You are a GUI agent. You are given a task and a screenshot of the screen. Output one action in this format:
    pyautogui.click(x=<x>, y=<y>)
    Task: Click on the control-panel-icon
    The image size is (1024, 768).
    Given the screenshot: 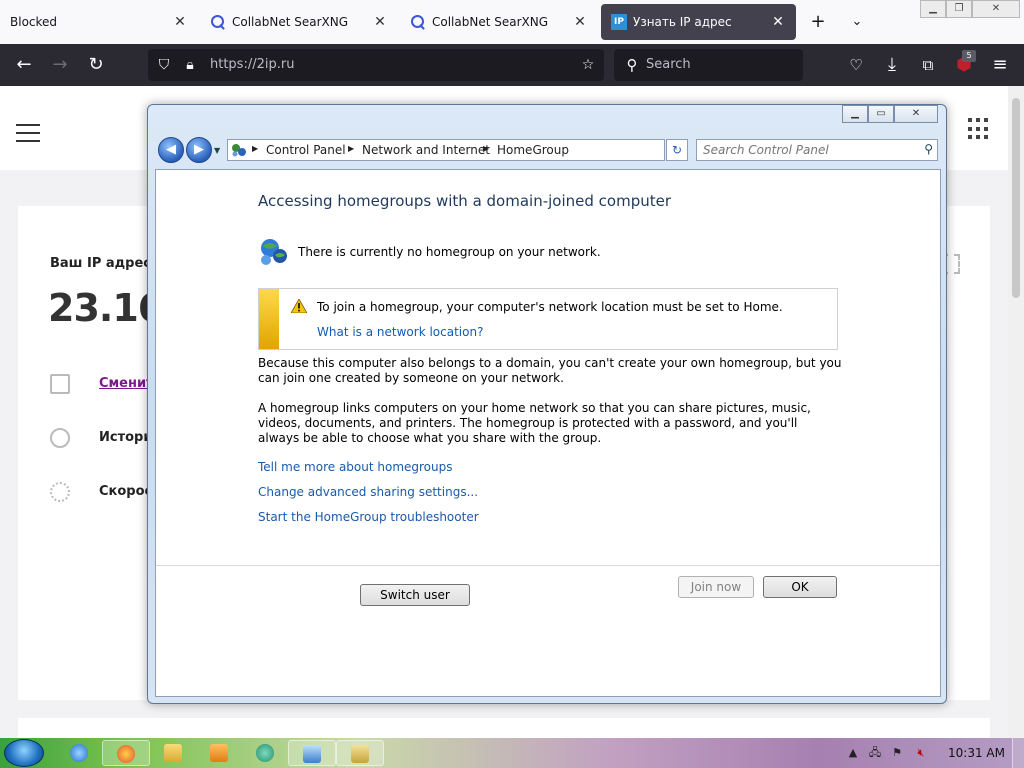 What is the action you would take?
    pyautogui.click(x=312, y=754)
    